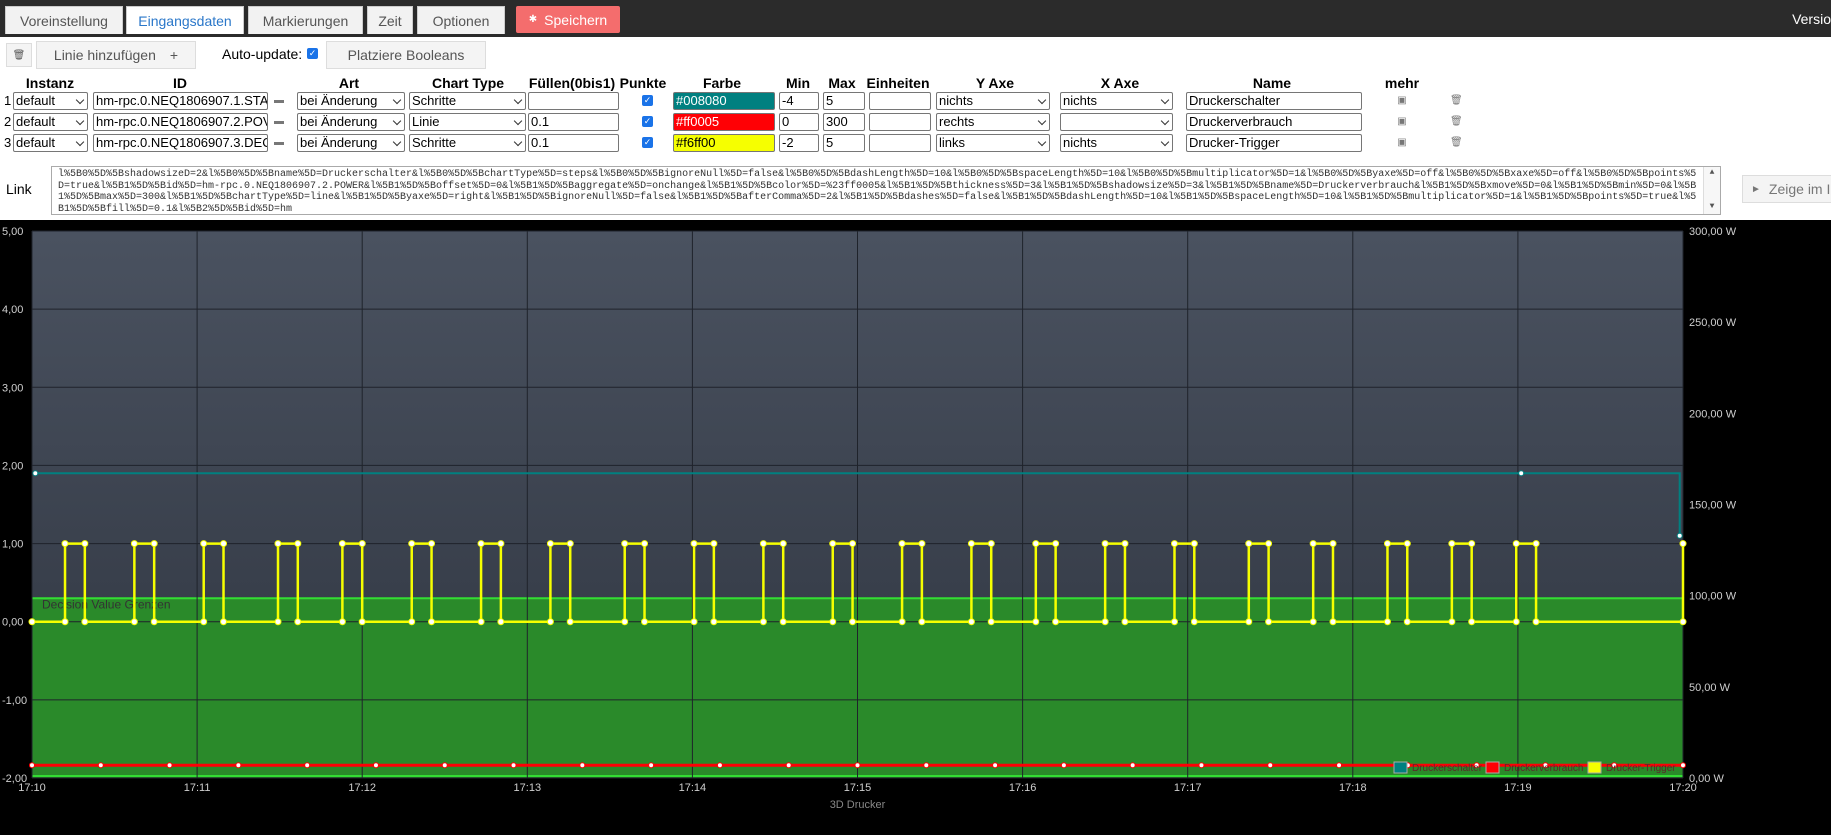 The image size is (1831, 835). I want to click on star-icon: ✱, so click(533, 19).